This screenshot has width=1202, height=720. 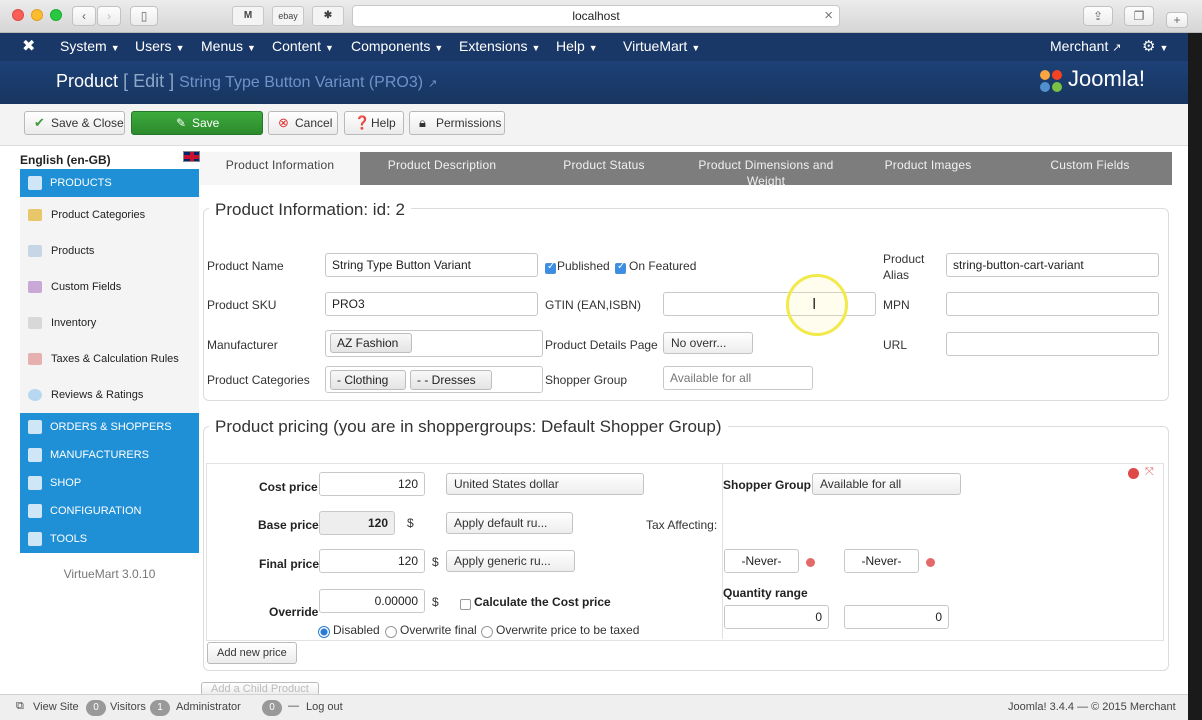 I want to click on override-disabled-radio, so click(x=324, y=632).